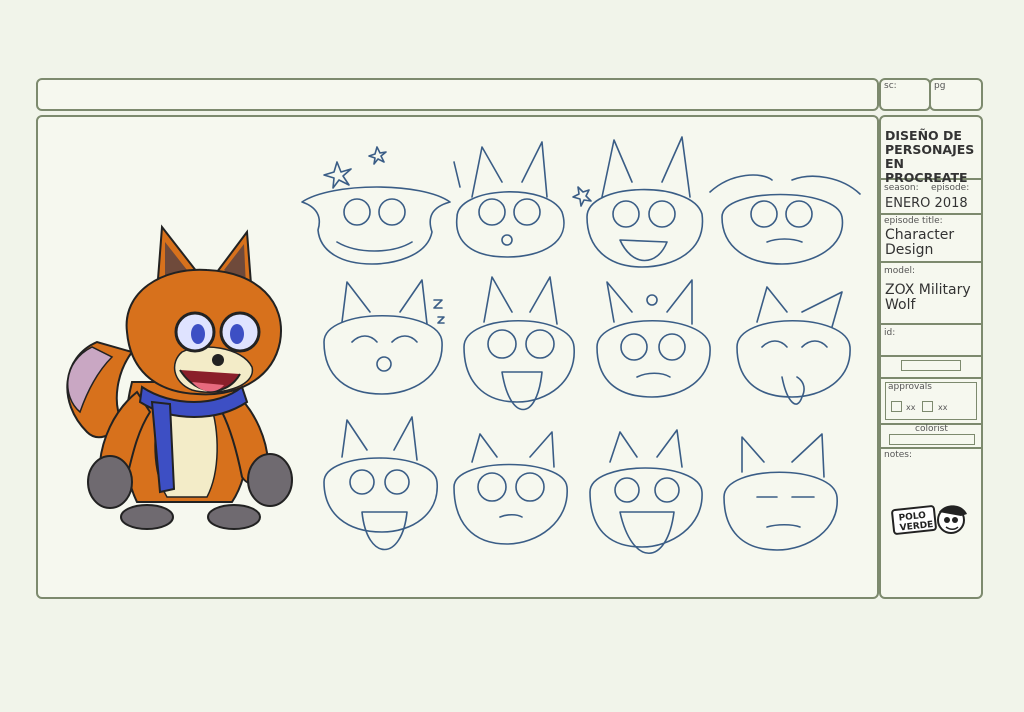  I want to click on title-field: DISEÑO DE PERSONAJES EN PROCREATE, so click(931, 151).